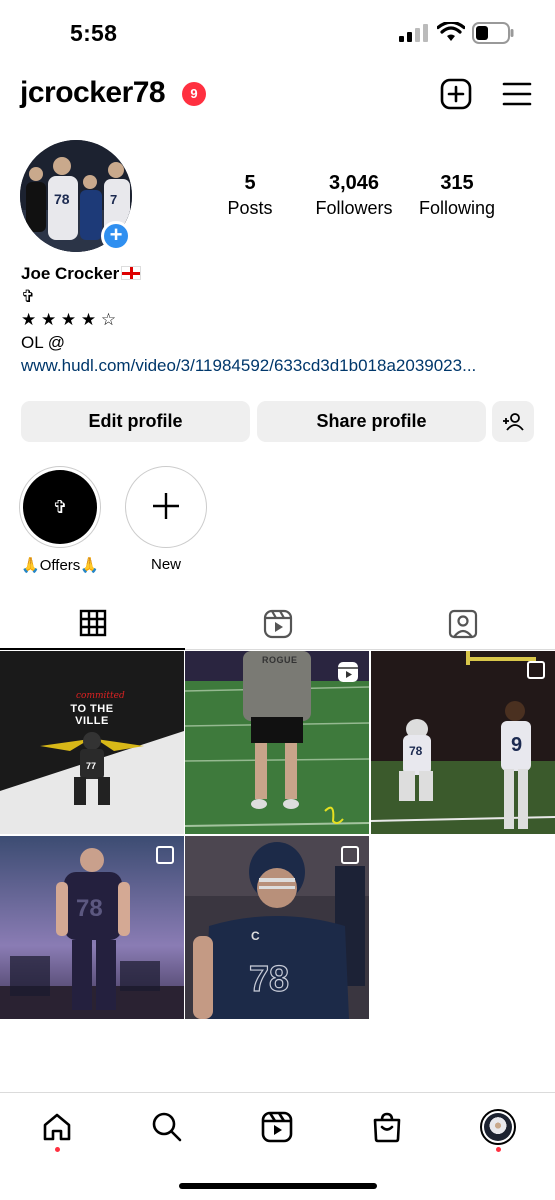  I want to click on notification-badge: 9, so click(194, 94).